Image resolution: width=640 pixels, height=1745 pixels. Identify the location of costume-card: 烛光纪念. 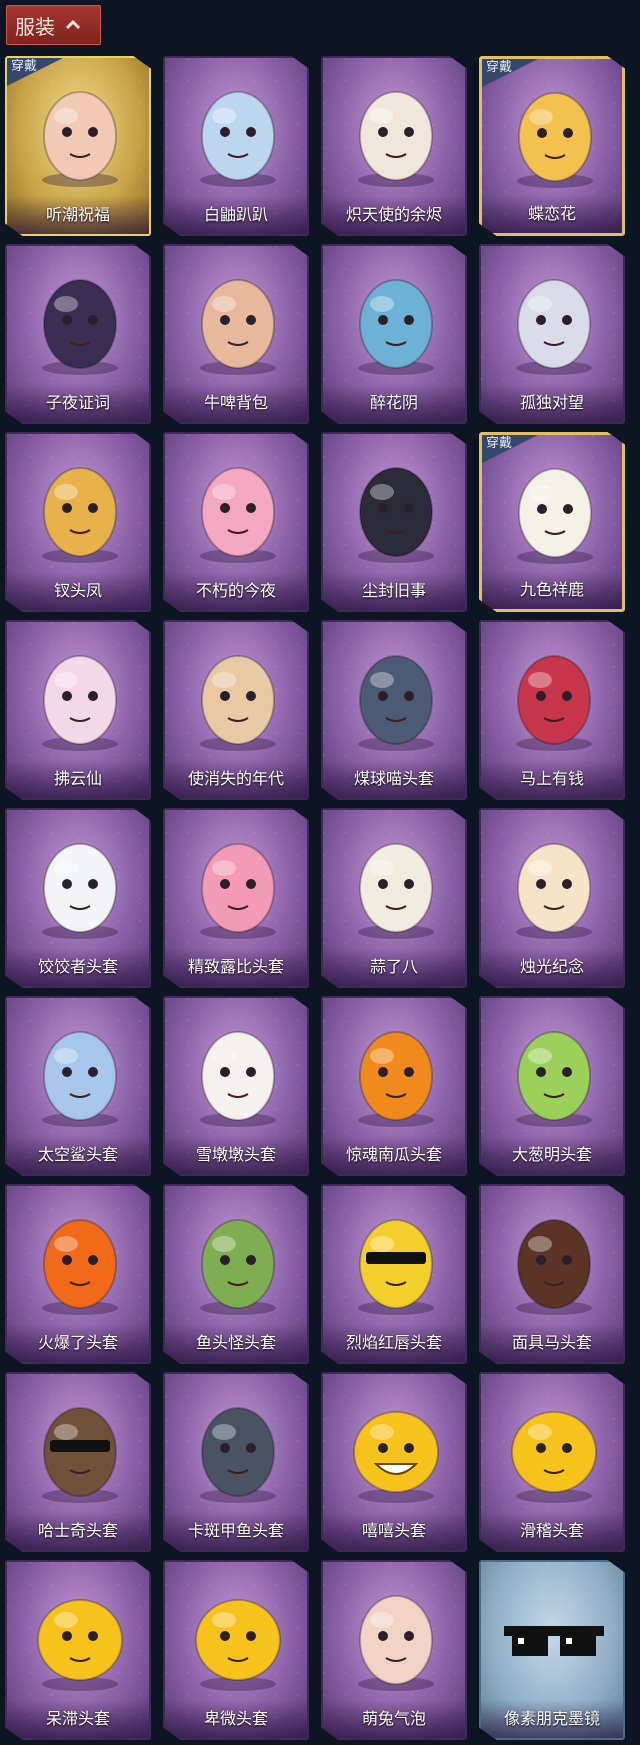
(552, 898).